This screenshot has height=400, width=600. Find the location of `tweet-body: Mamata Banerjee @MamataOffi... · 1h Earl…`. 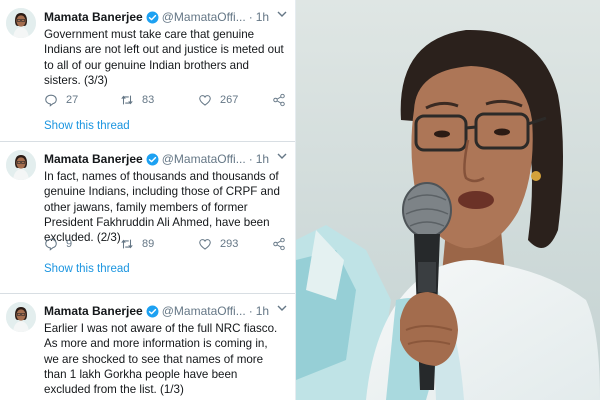

tweet-body: Mamata Banerjee @MamataOffi... · 1h Earl… is located at coordinates (166, 349).